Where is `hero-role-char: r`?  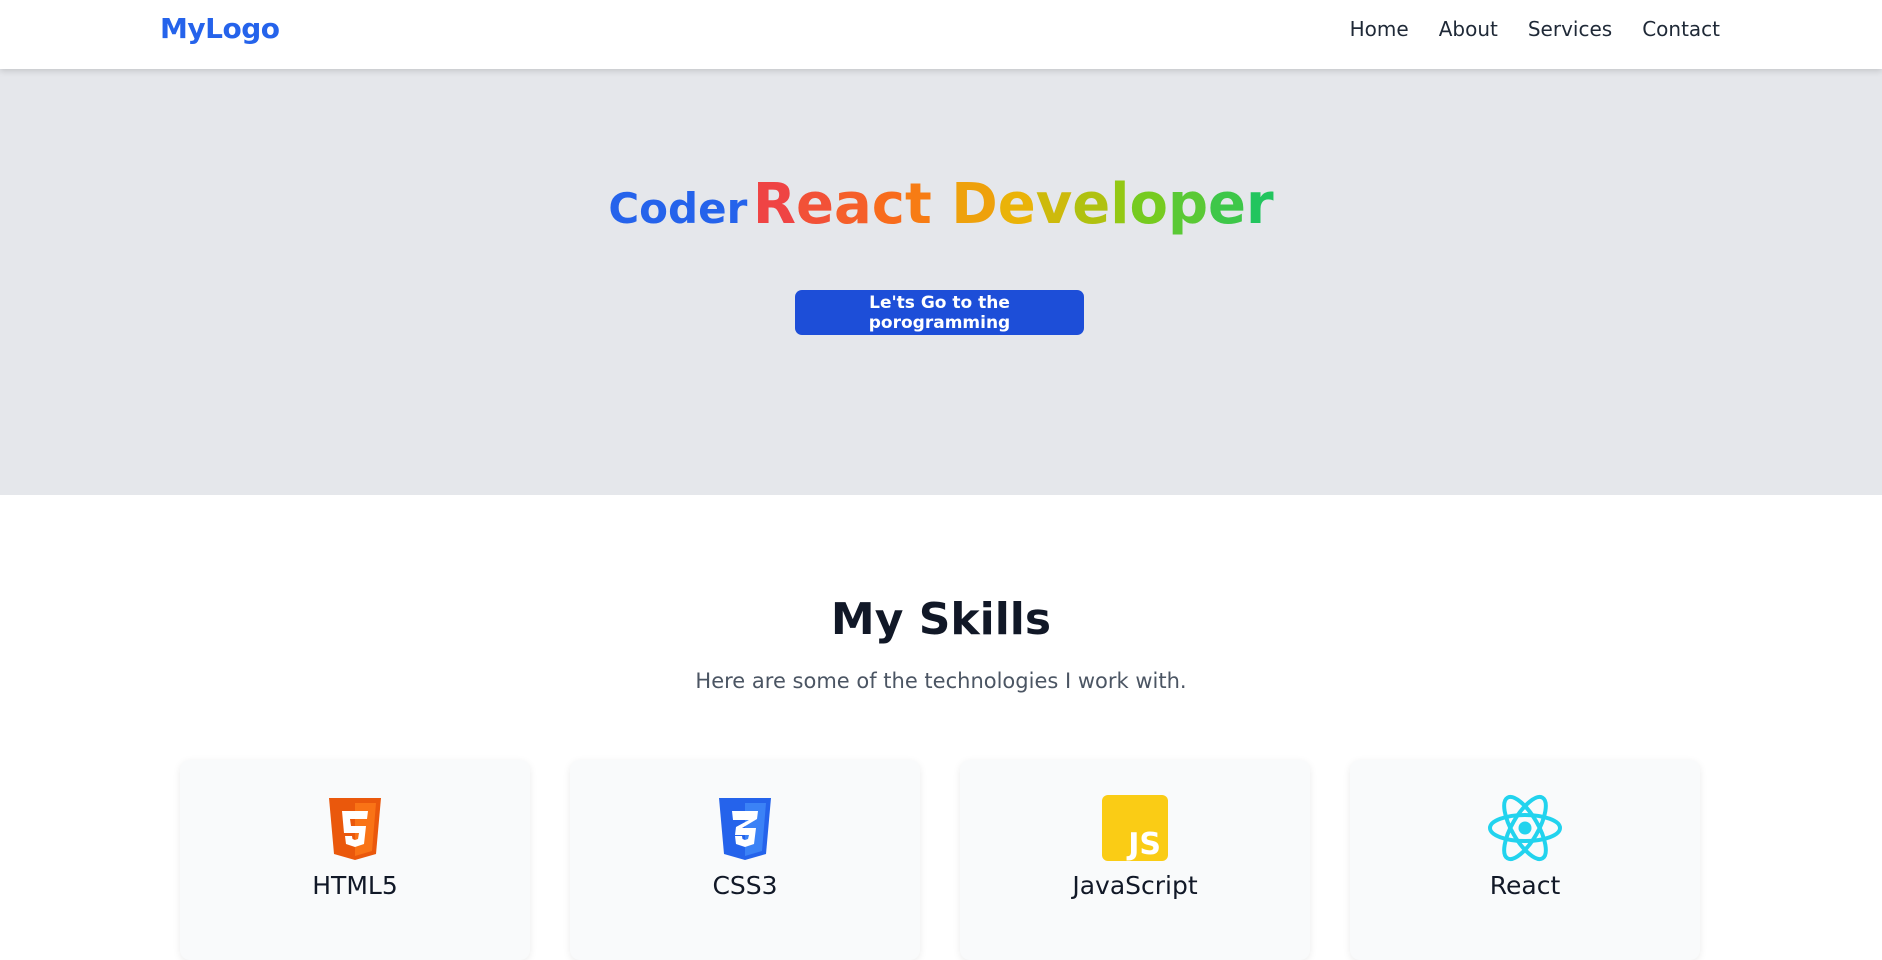
hero-role-char: r is located at coordinates (1260, 204).